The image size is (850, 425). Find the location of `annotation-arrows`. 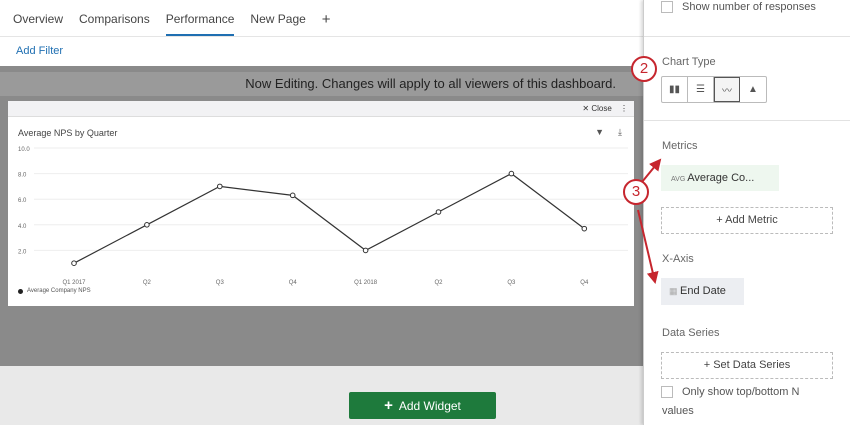

annotation-arrows is located at coordinates (649, 221).